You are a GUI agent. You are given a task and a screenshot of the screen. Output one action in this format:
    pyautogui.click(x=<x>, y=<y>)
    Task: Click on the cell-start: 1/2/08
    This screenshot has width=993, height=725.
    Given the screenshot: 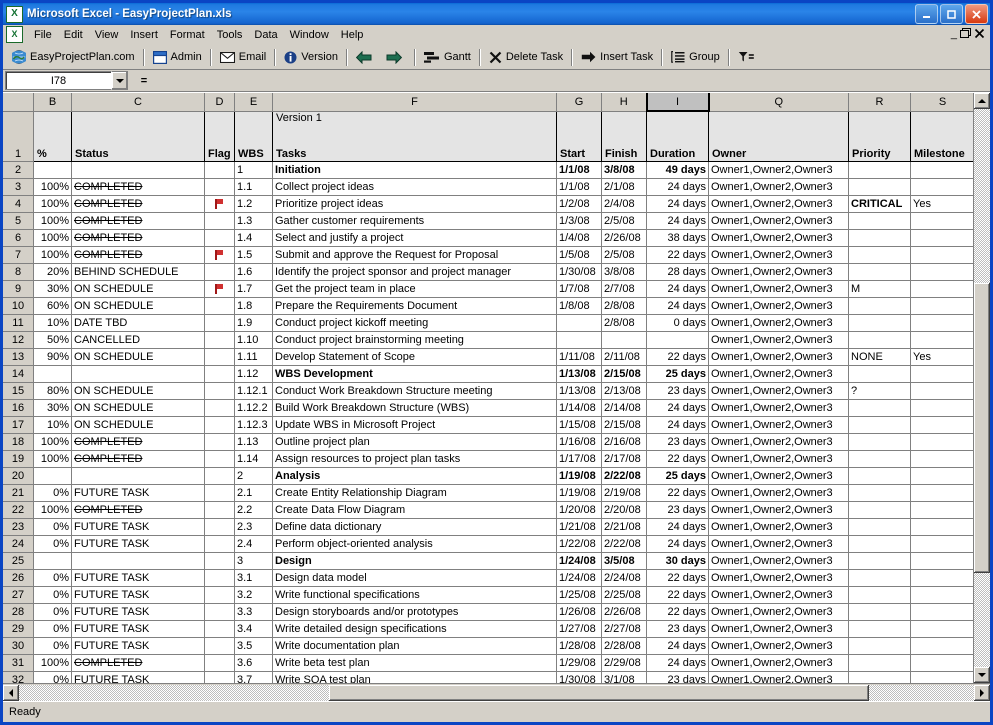 What is the action you would take?
    pyautogui.click(x=579, y=204)
    